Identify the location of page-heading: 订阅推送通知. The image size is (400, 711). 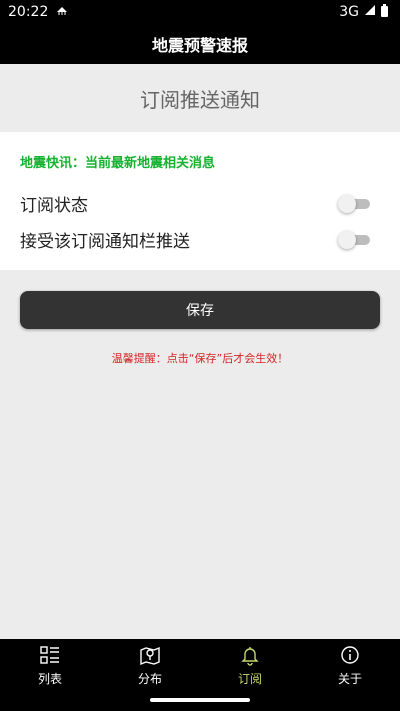
(200, 98).